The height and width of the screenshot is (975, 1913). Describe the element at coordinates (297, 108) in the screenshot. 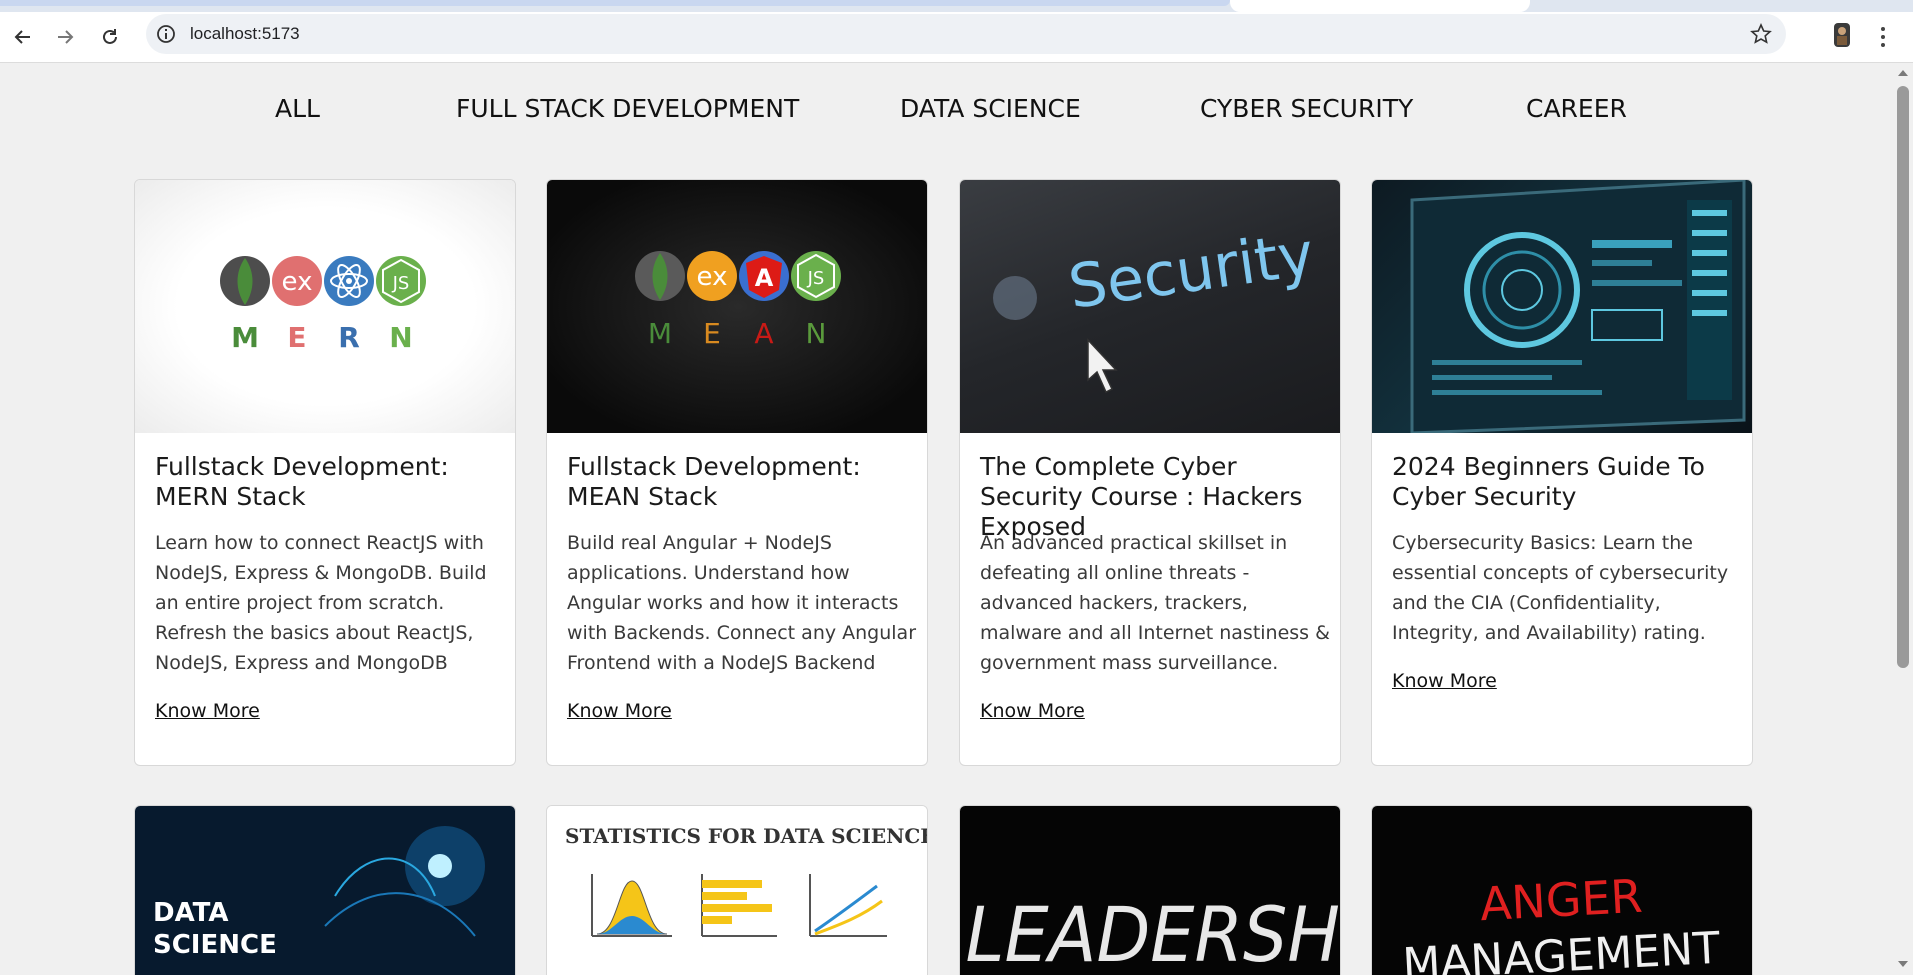

I see `category-all: ALL` at that location.